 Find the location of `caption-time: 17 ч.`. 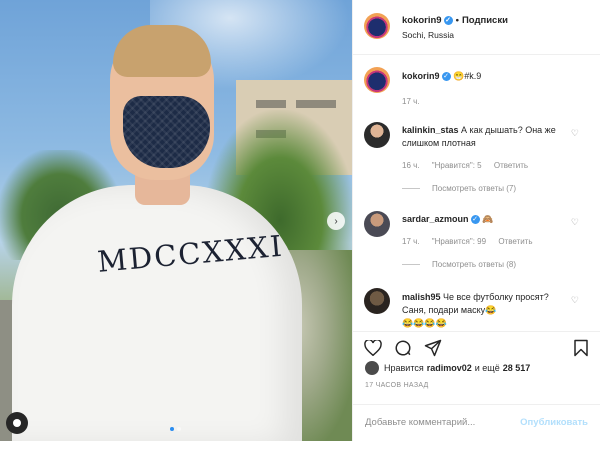

caption-time: 17 ч. is located at coordinates (411, 101).